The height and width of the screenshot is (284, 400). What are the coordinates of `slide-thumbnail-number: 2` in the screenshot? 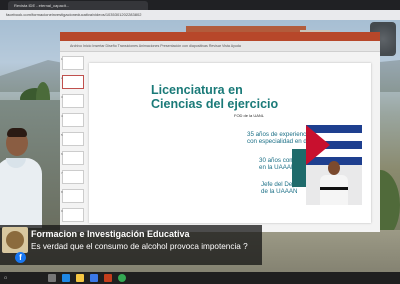 It's located at (62, 78).